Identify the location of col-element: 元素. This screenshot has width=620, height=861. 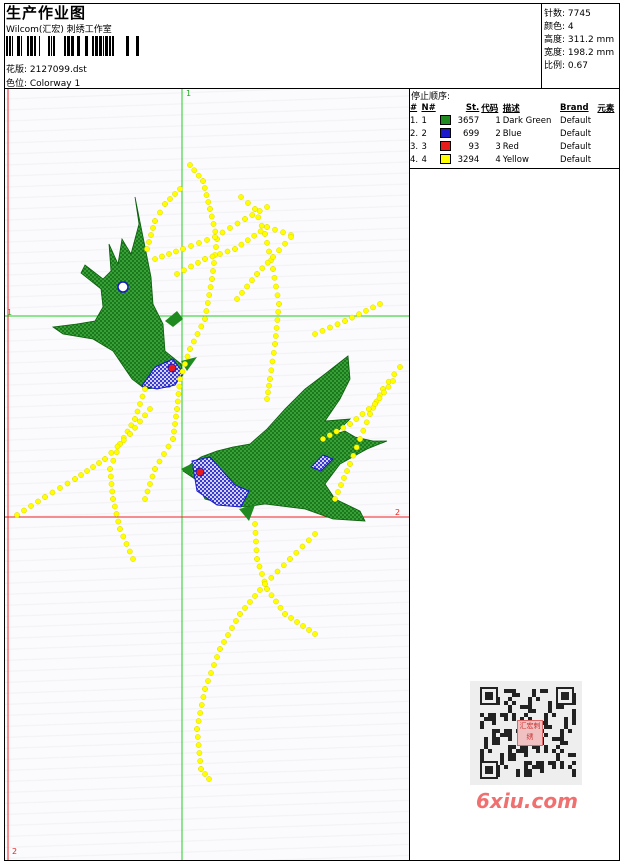
(606, 108).